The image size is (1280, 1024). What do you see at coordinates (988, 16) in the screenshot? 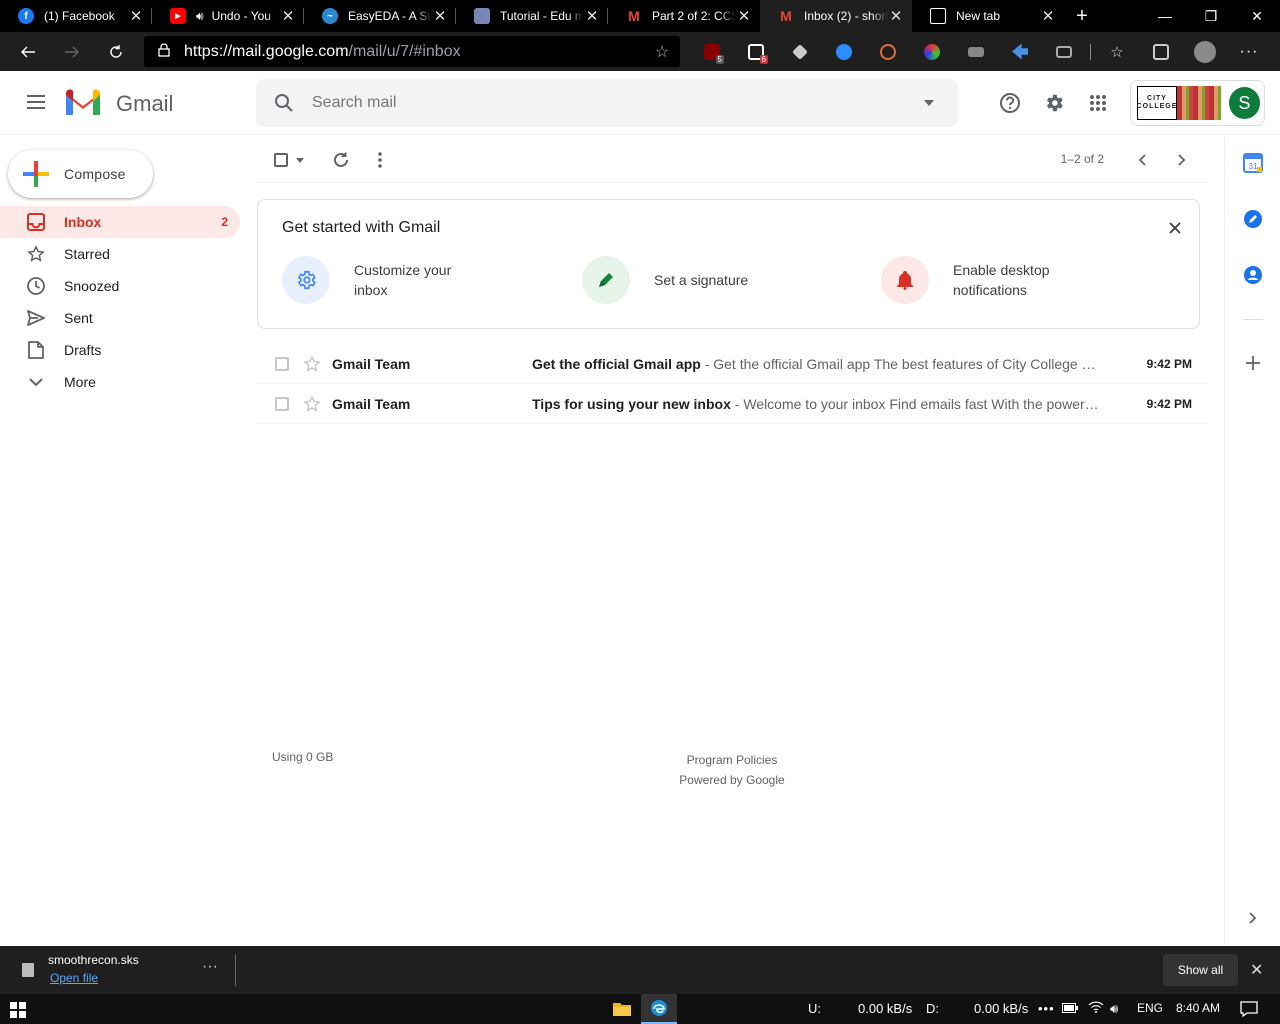
I see `tab-newtab: New tab ✕` at bounding box center [988, 16].